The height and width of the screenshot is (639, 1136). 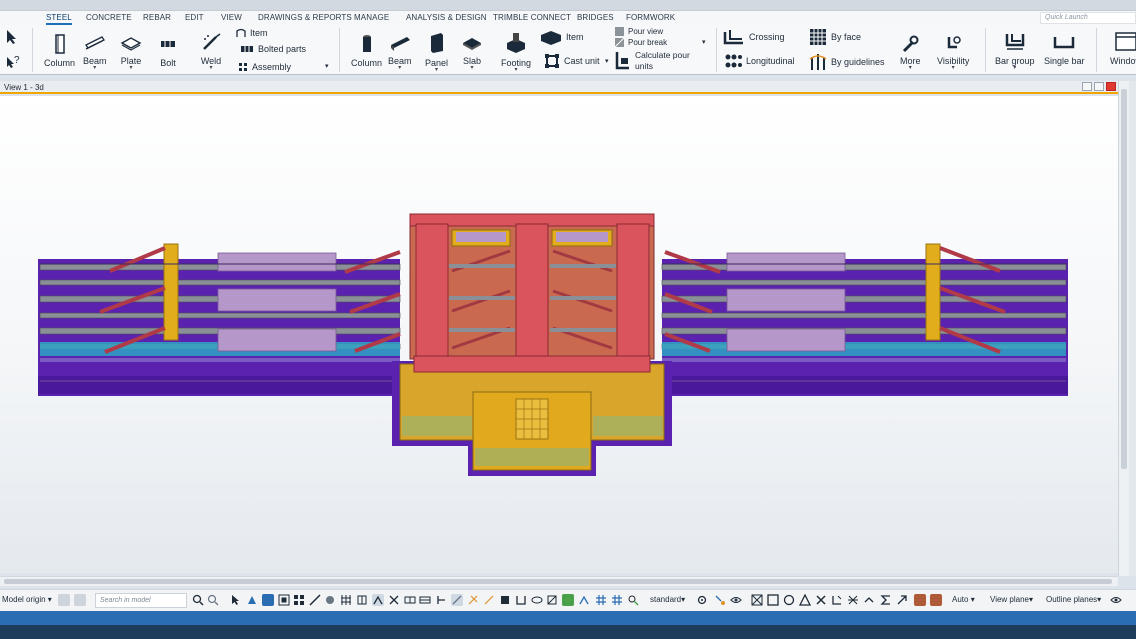 What do you see at coordinates (327, 66) in the screenshot?
I see `assembly-dropdown-icon: ▾` at bounding box center [327, 66].